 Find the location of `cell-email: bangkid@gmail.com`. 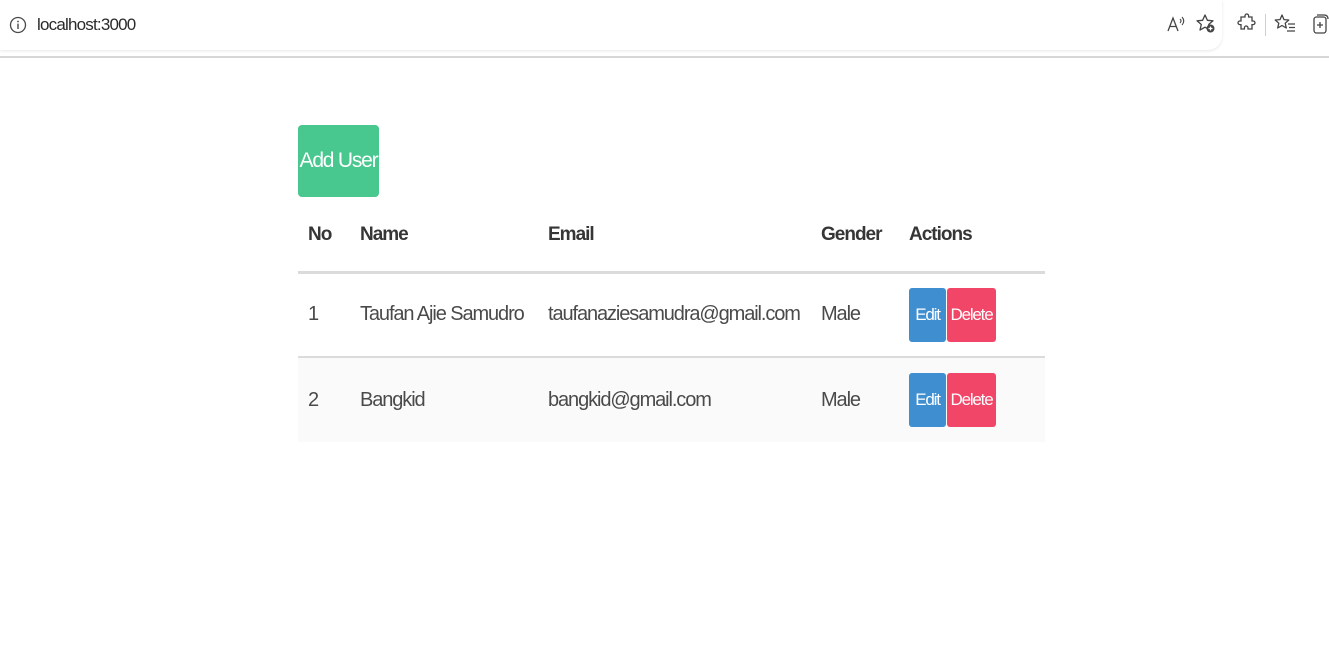

cell-email: bangkid@gmail.com is located at coordinates (630, 399).